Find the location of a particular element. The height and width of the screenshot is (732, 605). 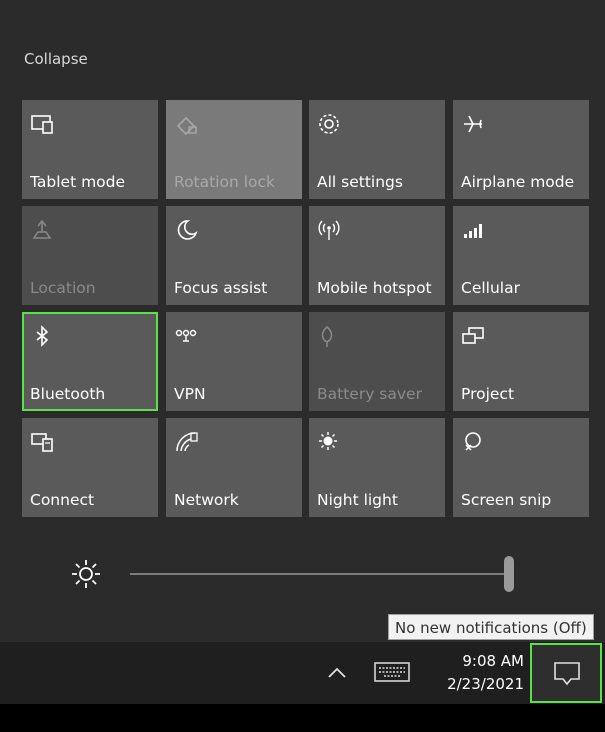

taskbar: 9:08 AM 2/23/2021 is located at coordinates (302, 673).